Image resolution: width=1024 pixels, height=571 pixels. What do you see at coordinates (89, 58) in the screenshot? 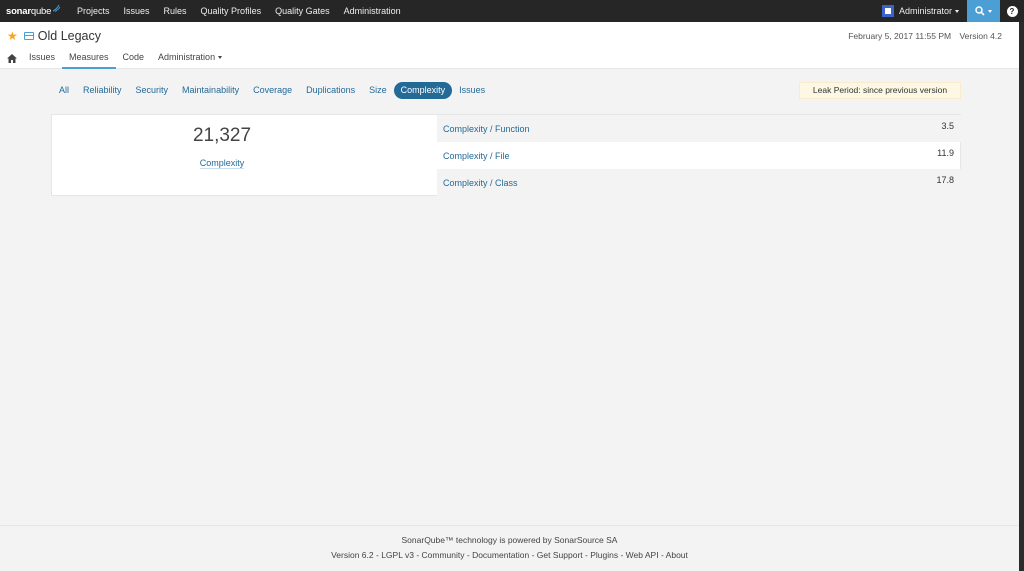
I see `project-nav-measures: Measures` at bounding box center [89, 58].